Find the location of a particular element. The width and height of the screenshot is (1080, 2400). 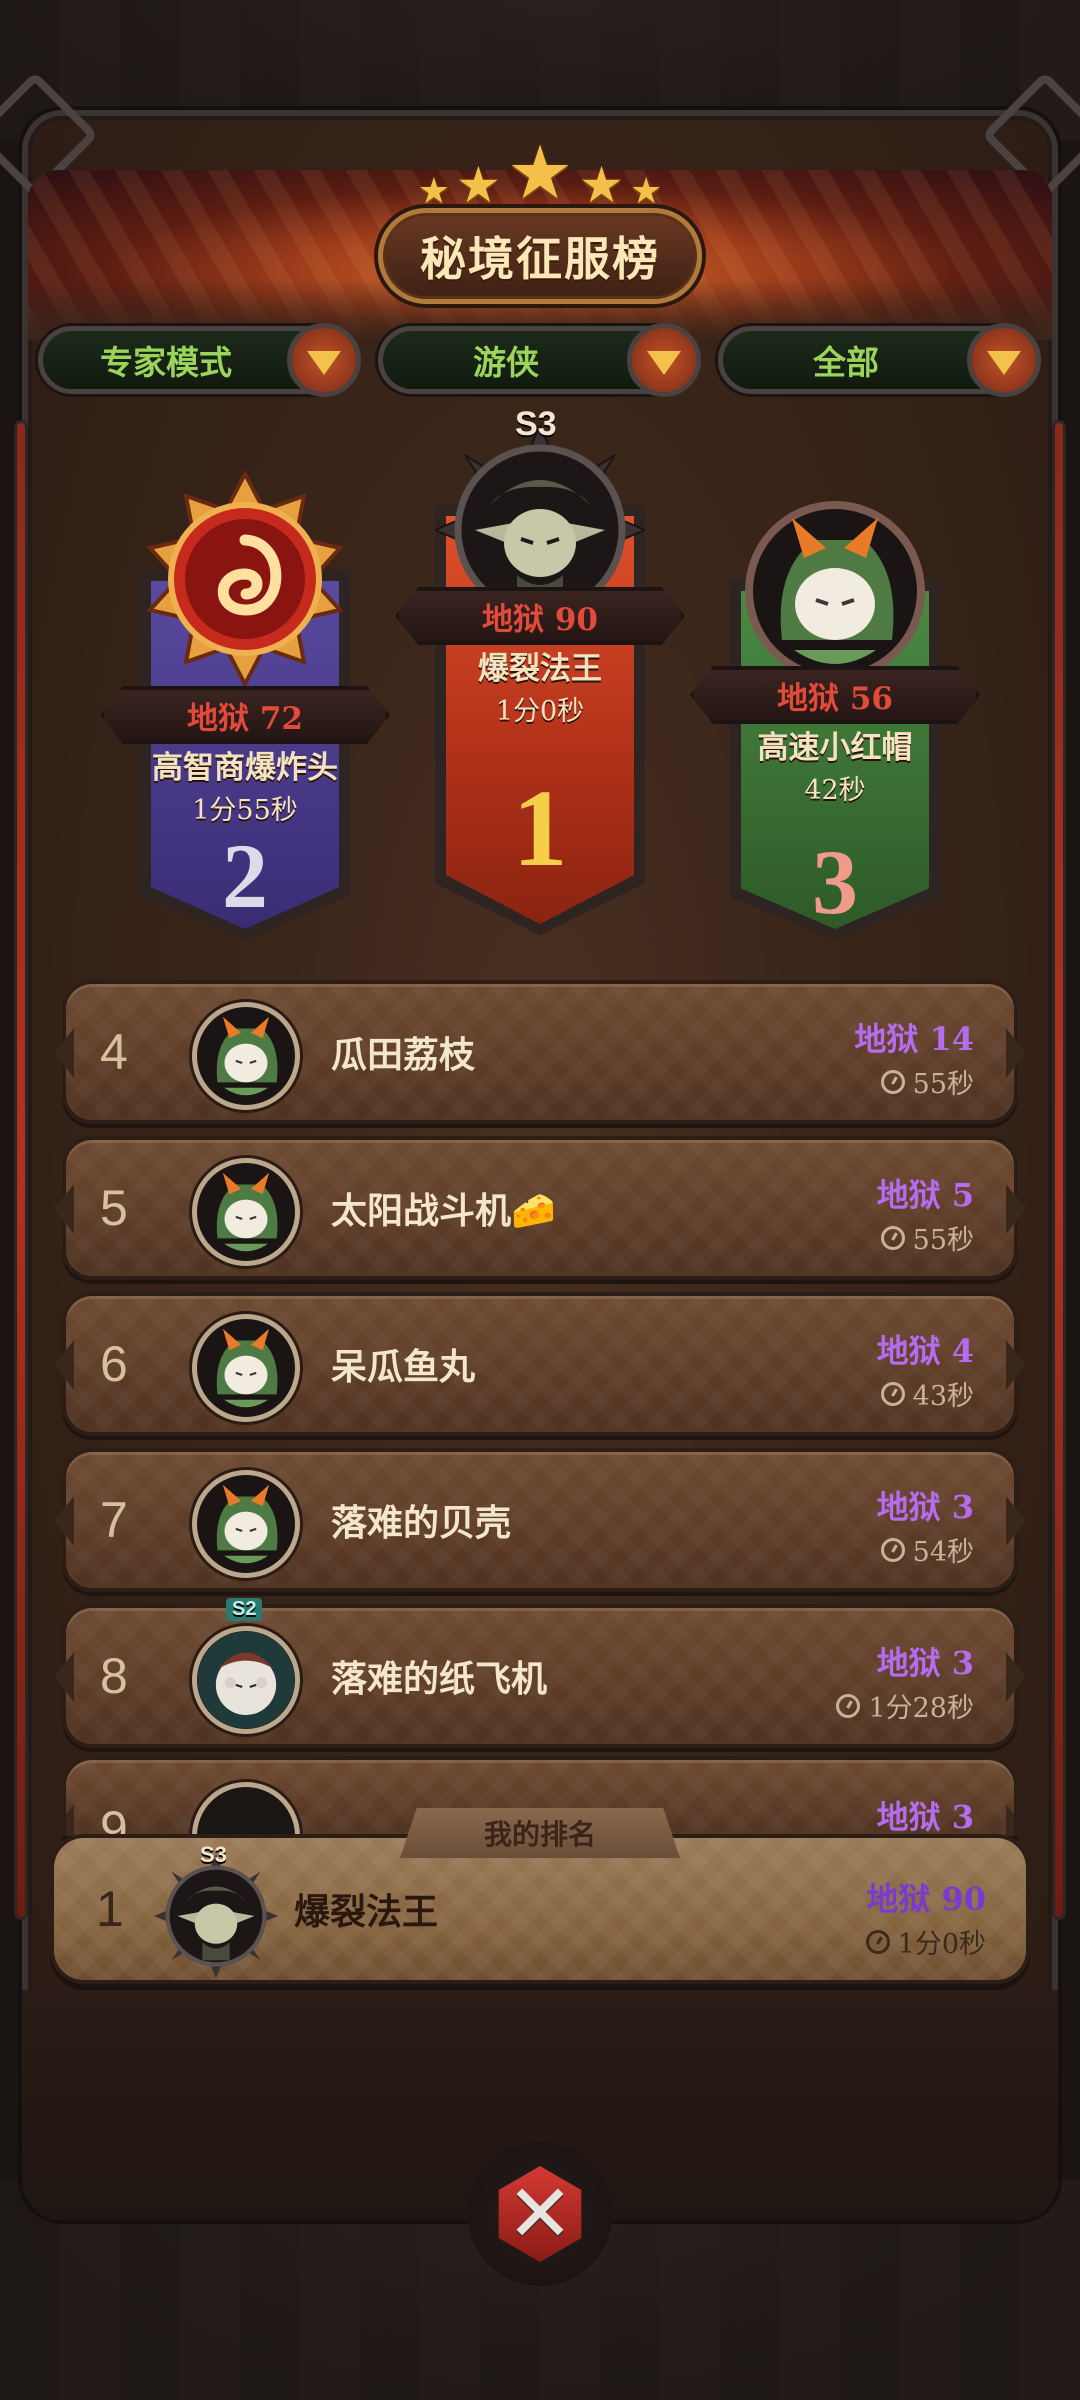

table-row: 5 太阳战斗机🧀 地狱 5 55秒 is located at coordinates (540, 1208).